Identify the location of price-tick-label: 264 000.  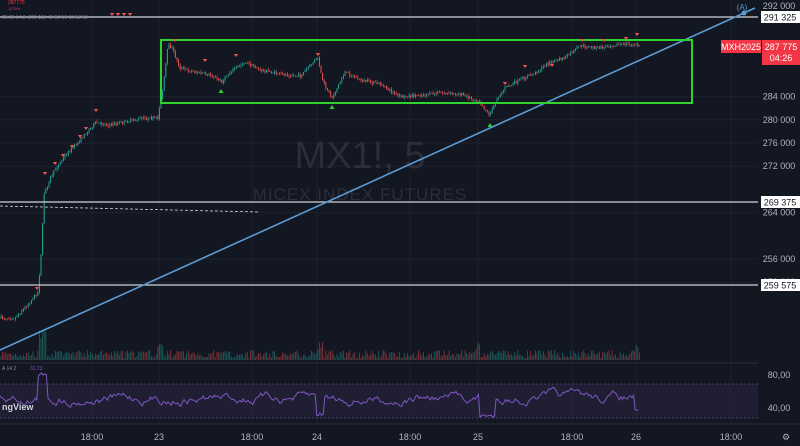
(779, 213).